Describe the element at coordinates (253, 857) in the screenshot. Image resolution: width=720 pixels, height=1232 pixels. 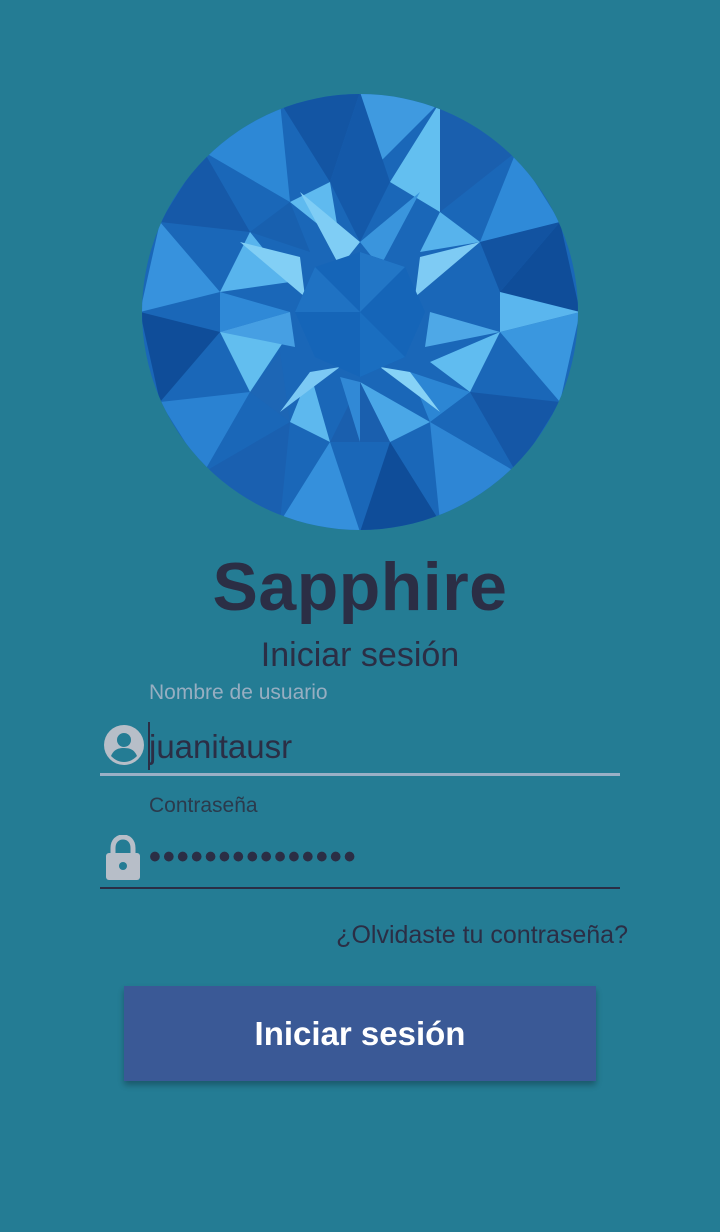
I see `password-input: •••••••••••••••` at that location.